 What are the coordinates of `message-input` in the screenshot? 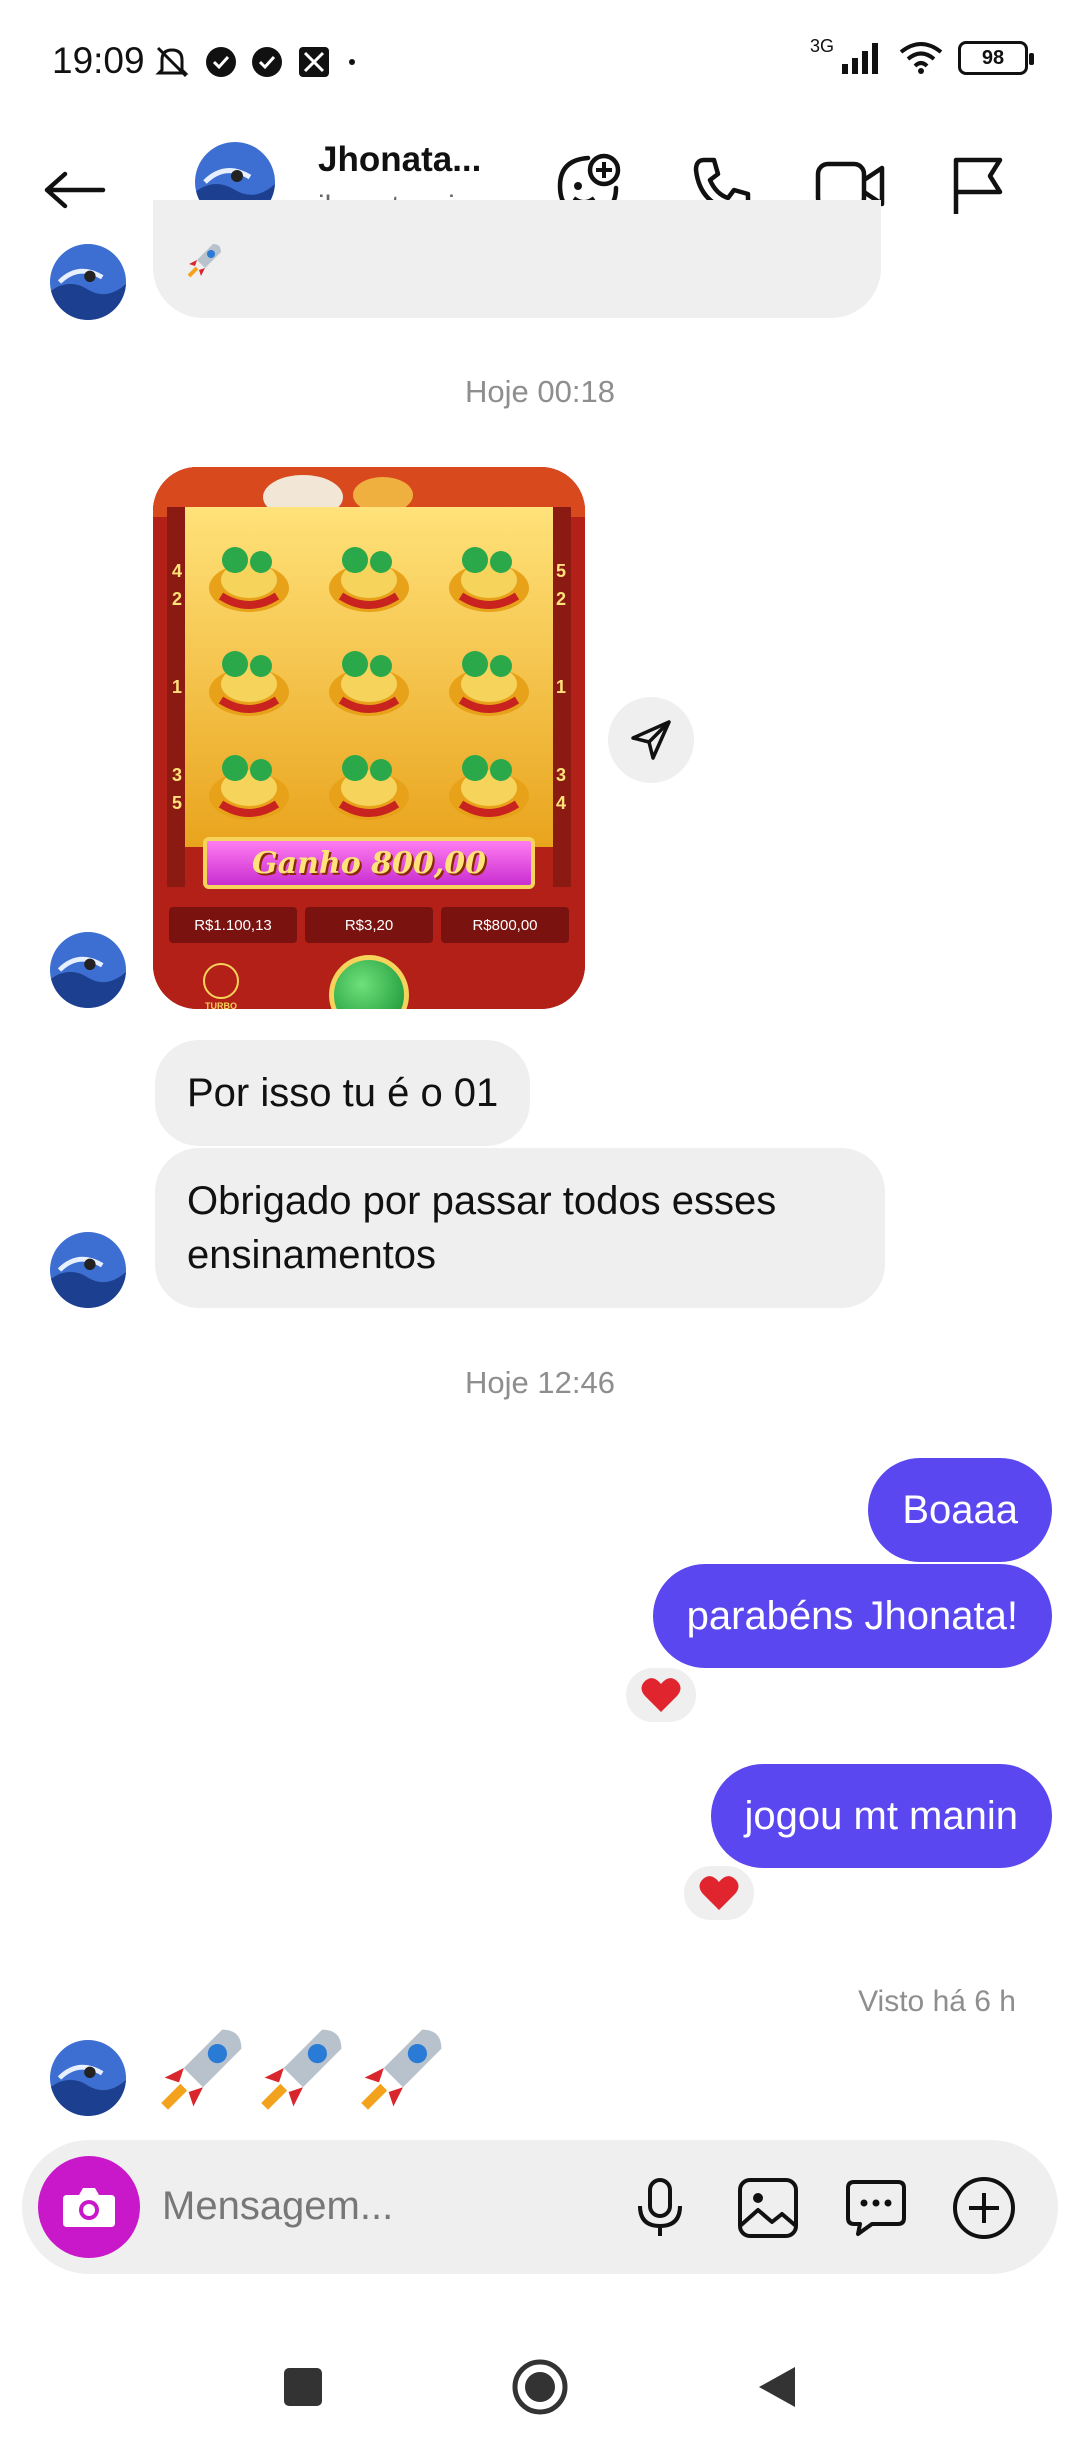 It's located at (377, 2206).